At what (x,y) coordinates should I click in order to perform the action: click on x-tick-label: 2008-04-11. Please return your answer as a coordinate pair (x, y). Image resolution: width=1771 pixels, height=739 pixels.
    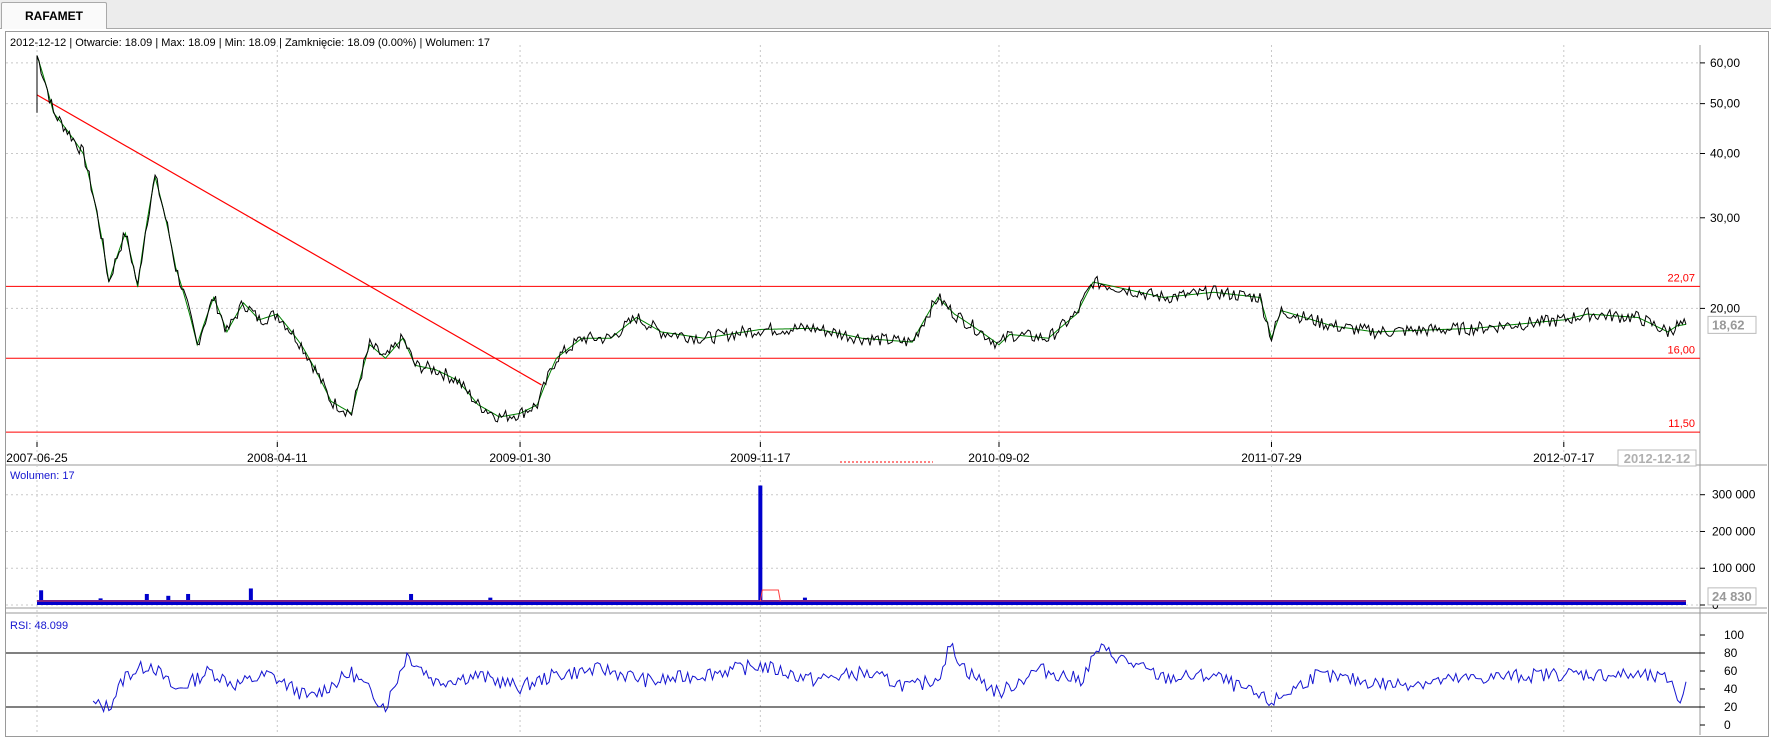
    Looking at the image, I should click on (277, 458).